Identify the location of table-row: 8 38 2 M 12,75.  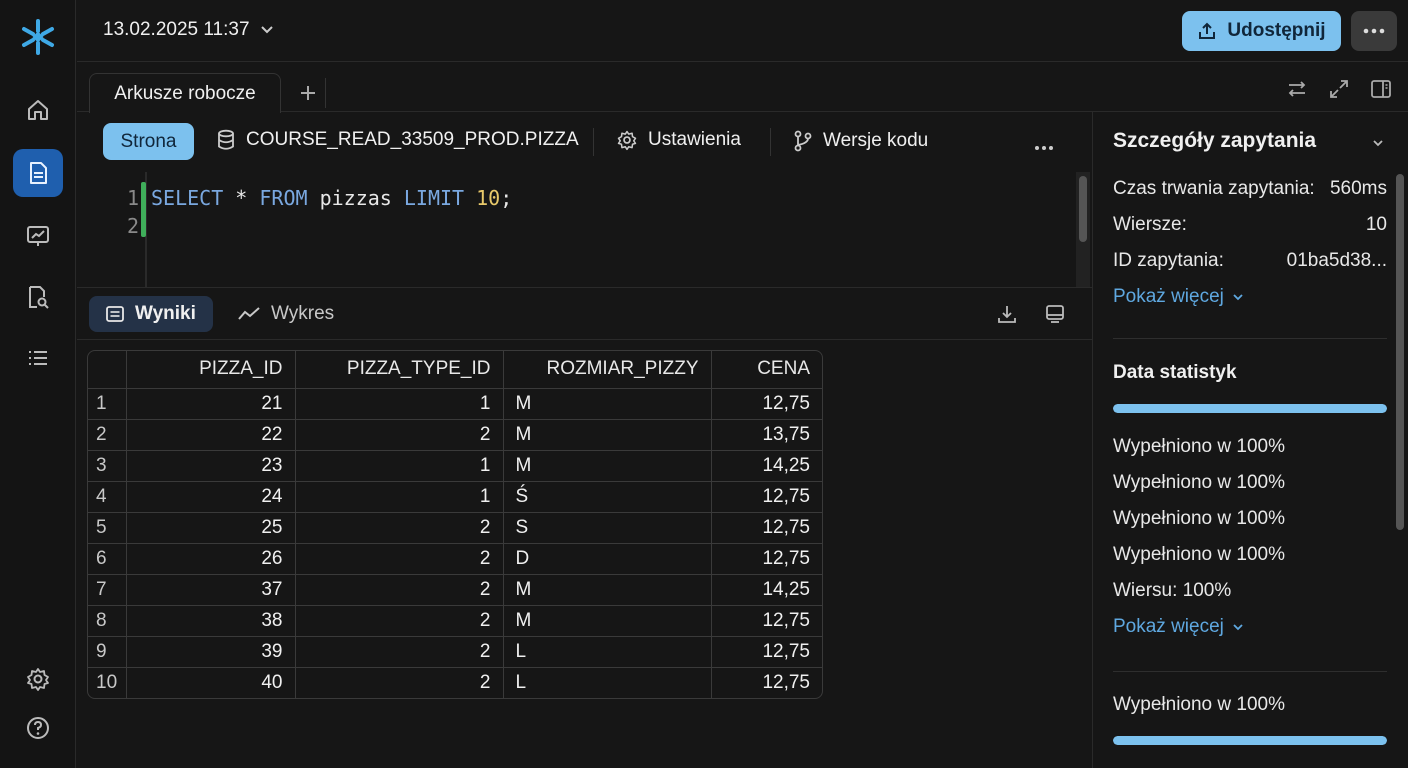
(455, 621).